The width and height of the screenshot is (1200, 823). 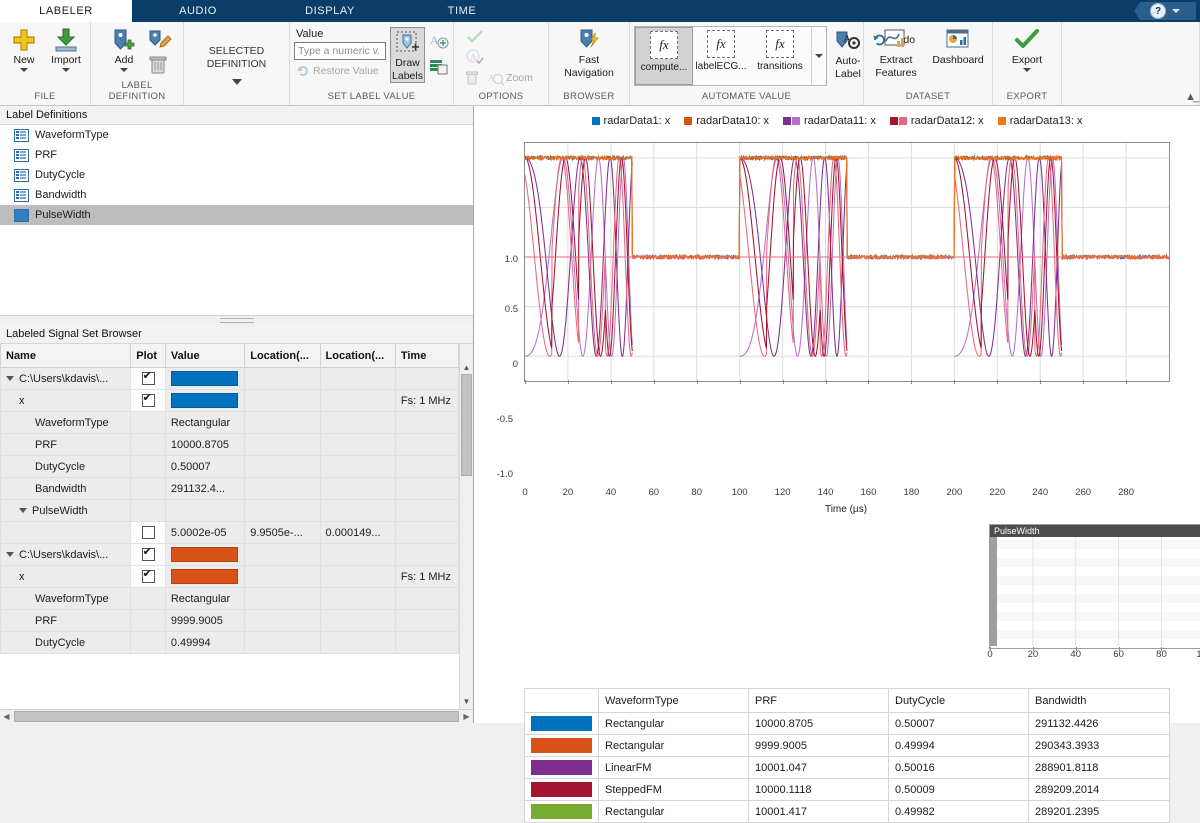 I want to click on fast-navigation-button: Fast Navigation, so click(x=589, y=52).